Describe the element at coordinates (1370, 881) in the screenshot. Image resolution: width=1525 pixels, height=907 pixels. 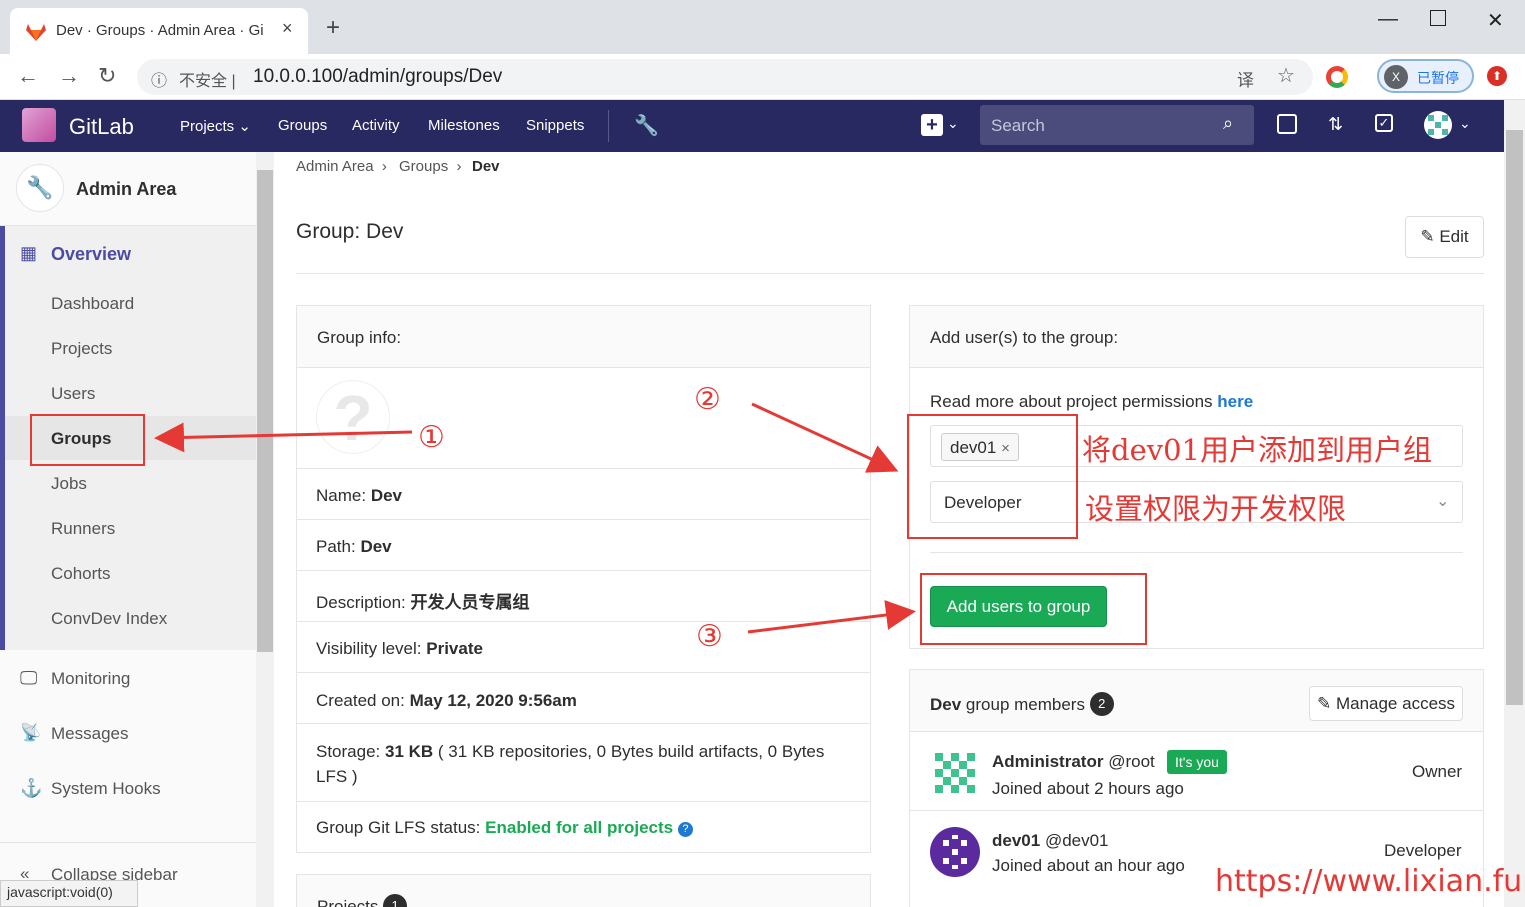
I see `watermark: https://www.lixian.fun` at that location.